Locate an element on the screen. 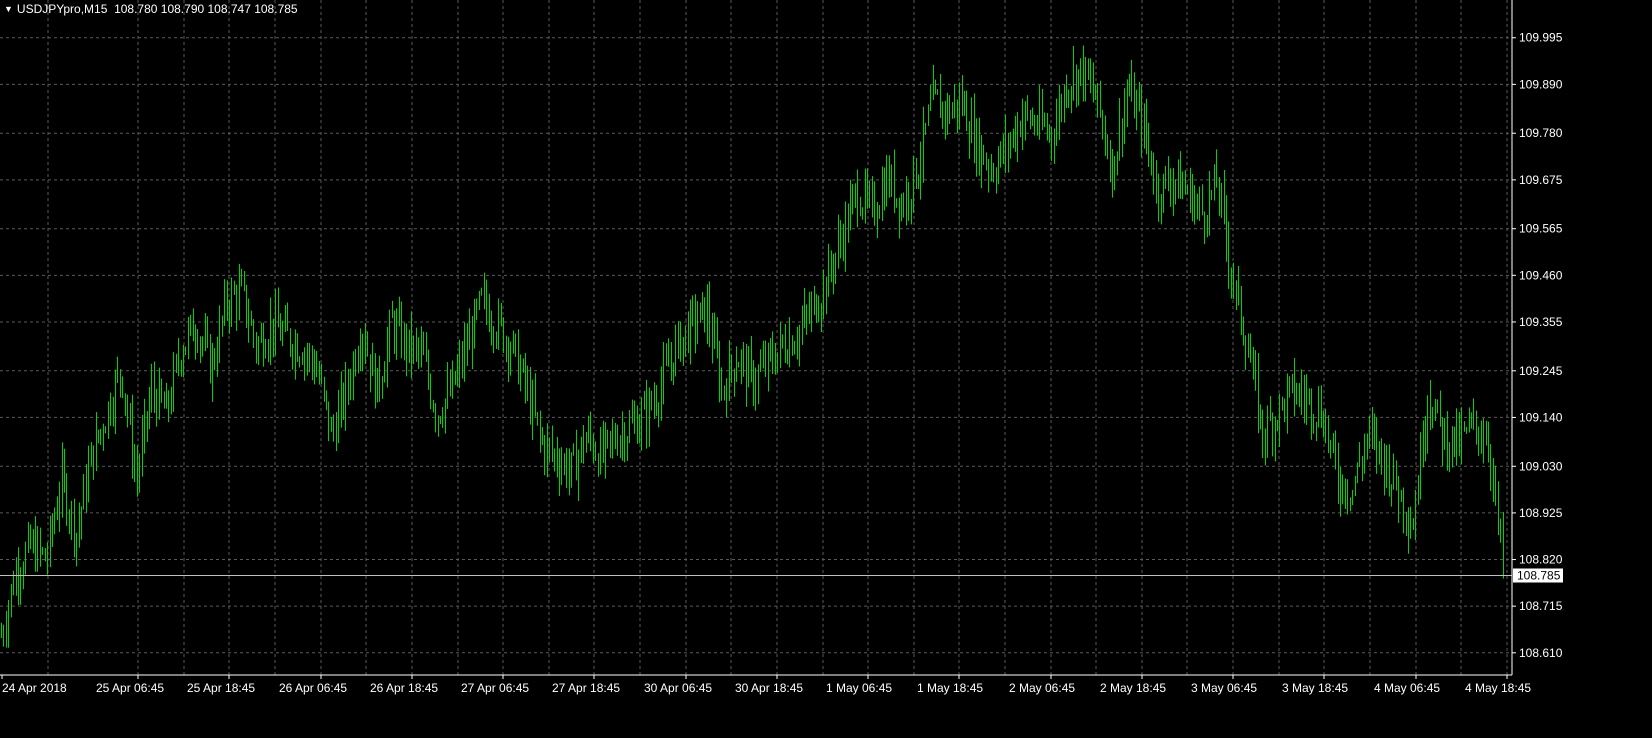 This screenshot has width=1652, height=738. x-tick-label: 2 May 18:45 is located at coordinates (1133, 688).